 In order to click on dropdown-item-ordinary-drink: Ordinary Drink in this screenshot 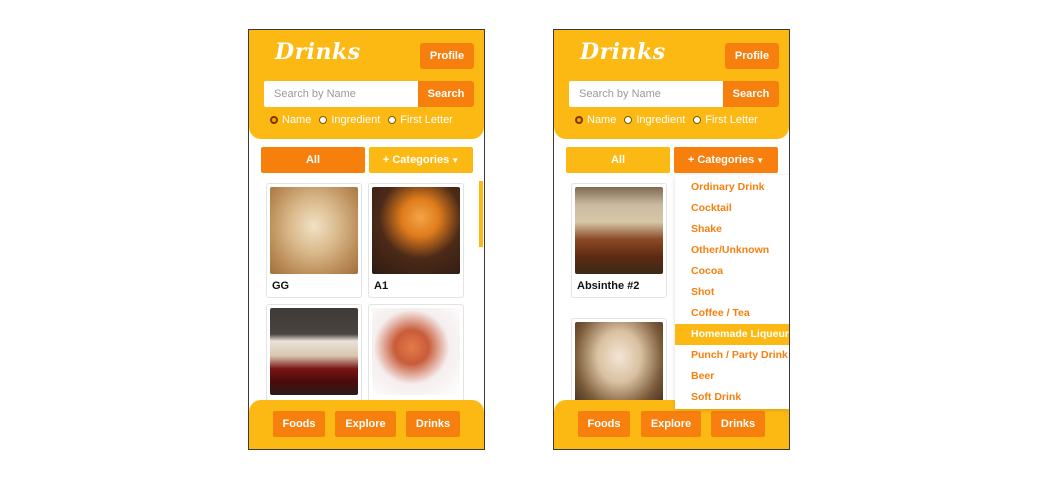, I will do `click(732, 187)`.